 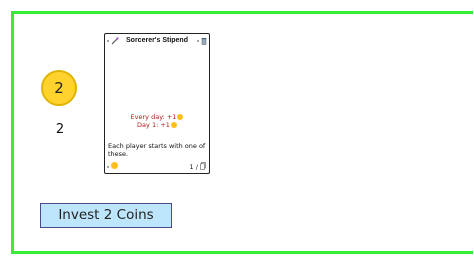 What do you see at coordinates (202, 41) in the screenshot?
I see `trash-icon` at bounding box center [202, 41].